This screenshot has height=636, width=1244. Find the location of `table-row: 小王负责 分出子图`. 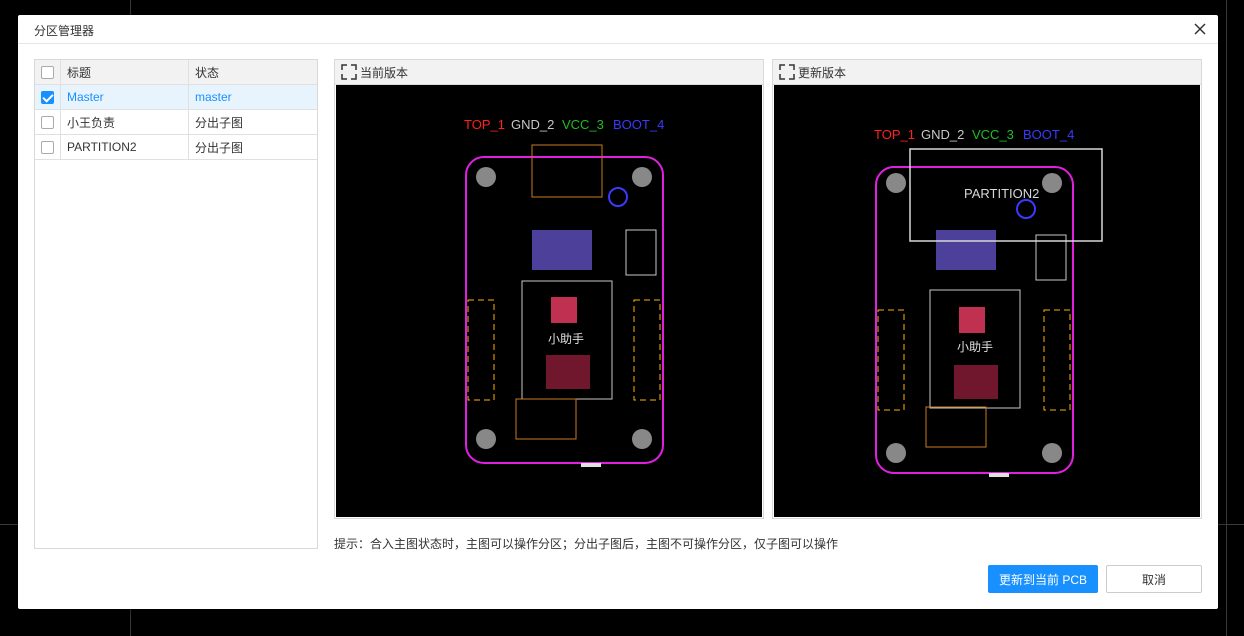

table-row: 小王负责 分出子图 is located at coordinates (176, 122).